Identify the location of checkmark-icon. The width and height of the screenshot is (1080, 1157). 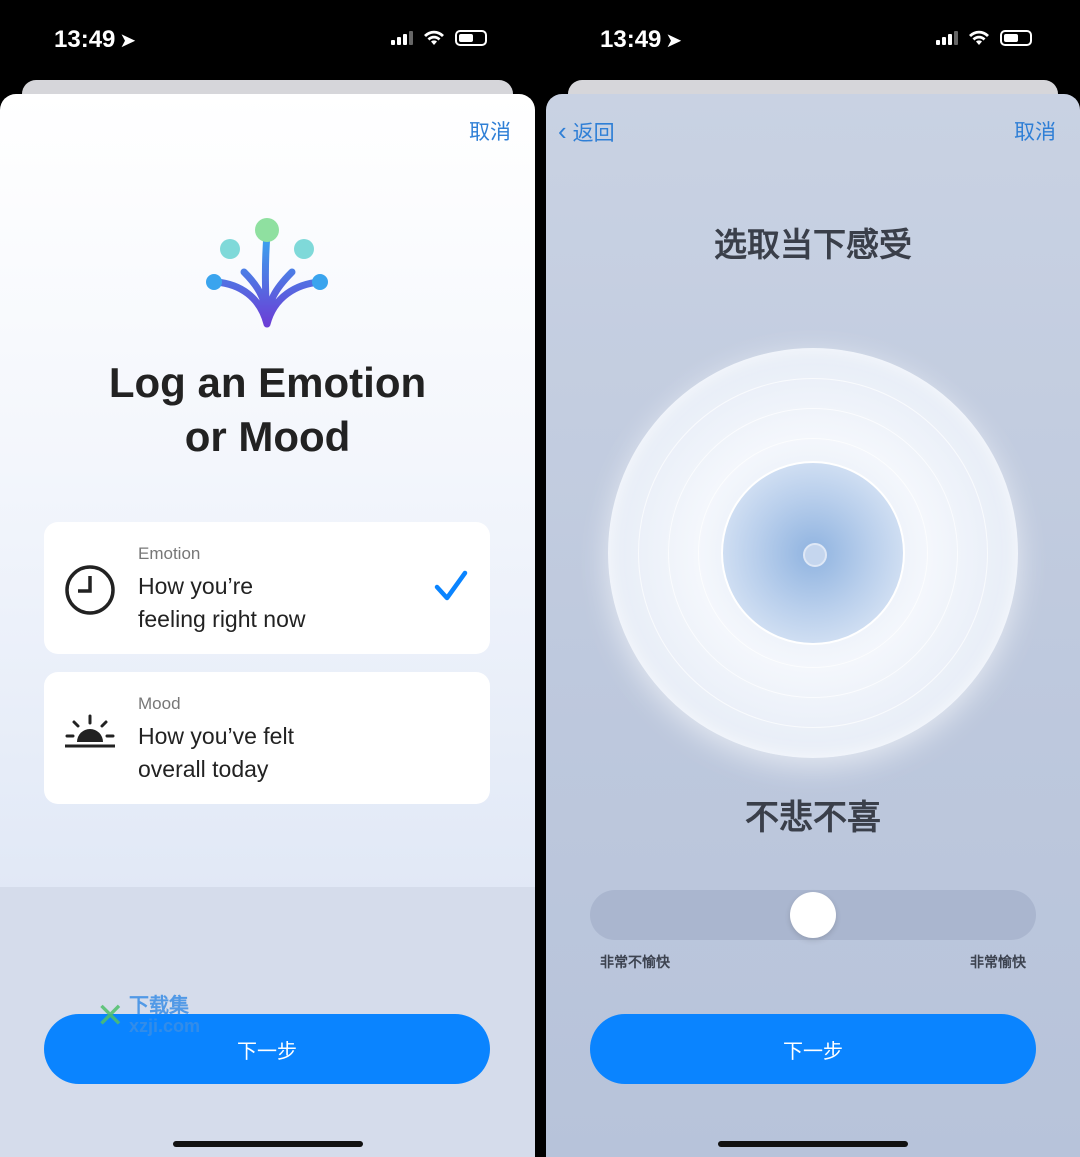
(451, 585).